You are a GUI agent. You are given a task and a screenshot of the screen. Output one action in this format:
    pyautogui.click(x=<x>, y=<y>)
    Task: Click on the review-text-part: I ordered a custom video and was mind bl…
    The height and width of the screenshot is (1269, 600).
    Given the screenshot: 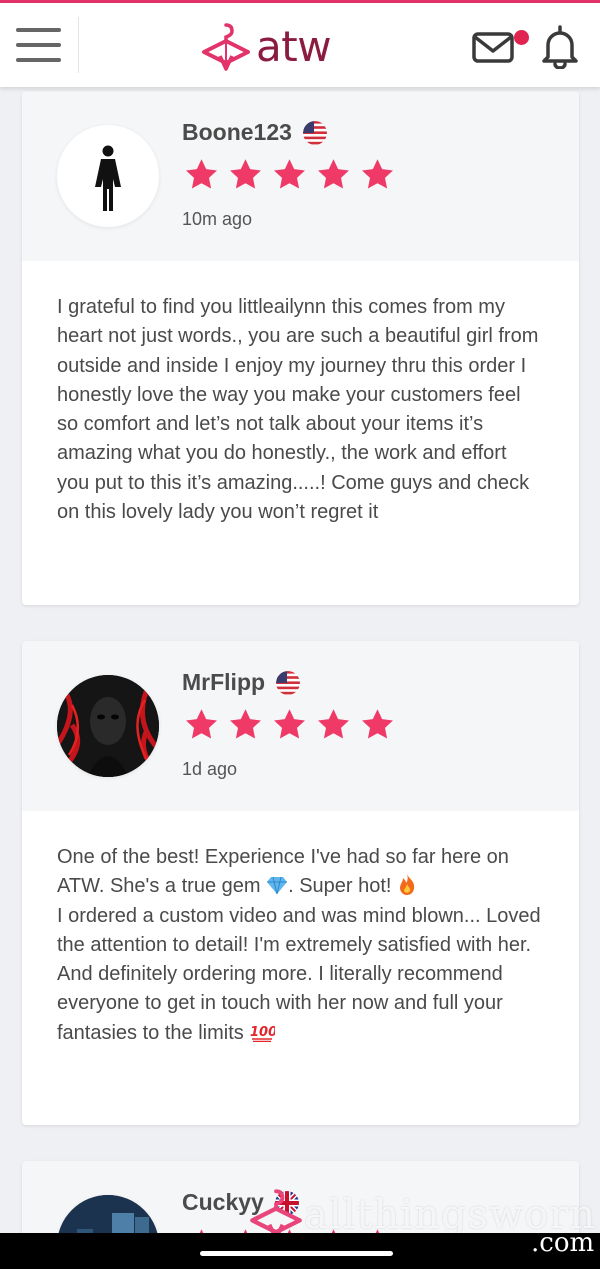 What is the action you would take?
    pyautogui.click(x=299, y=974)
    